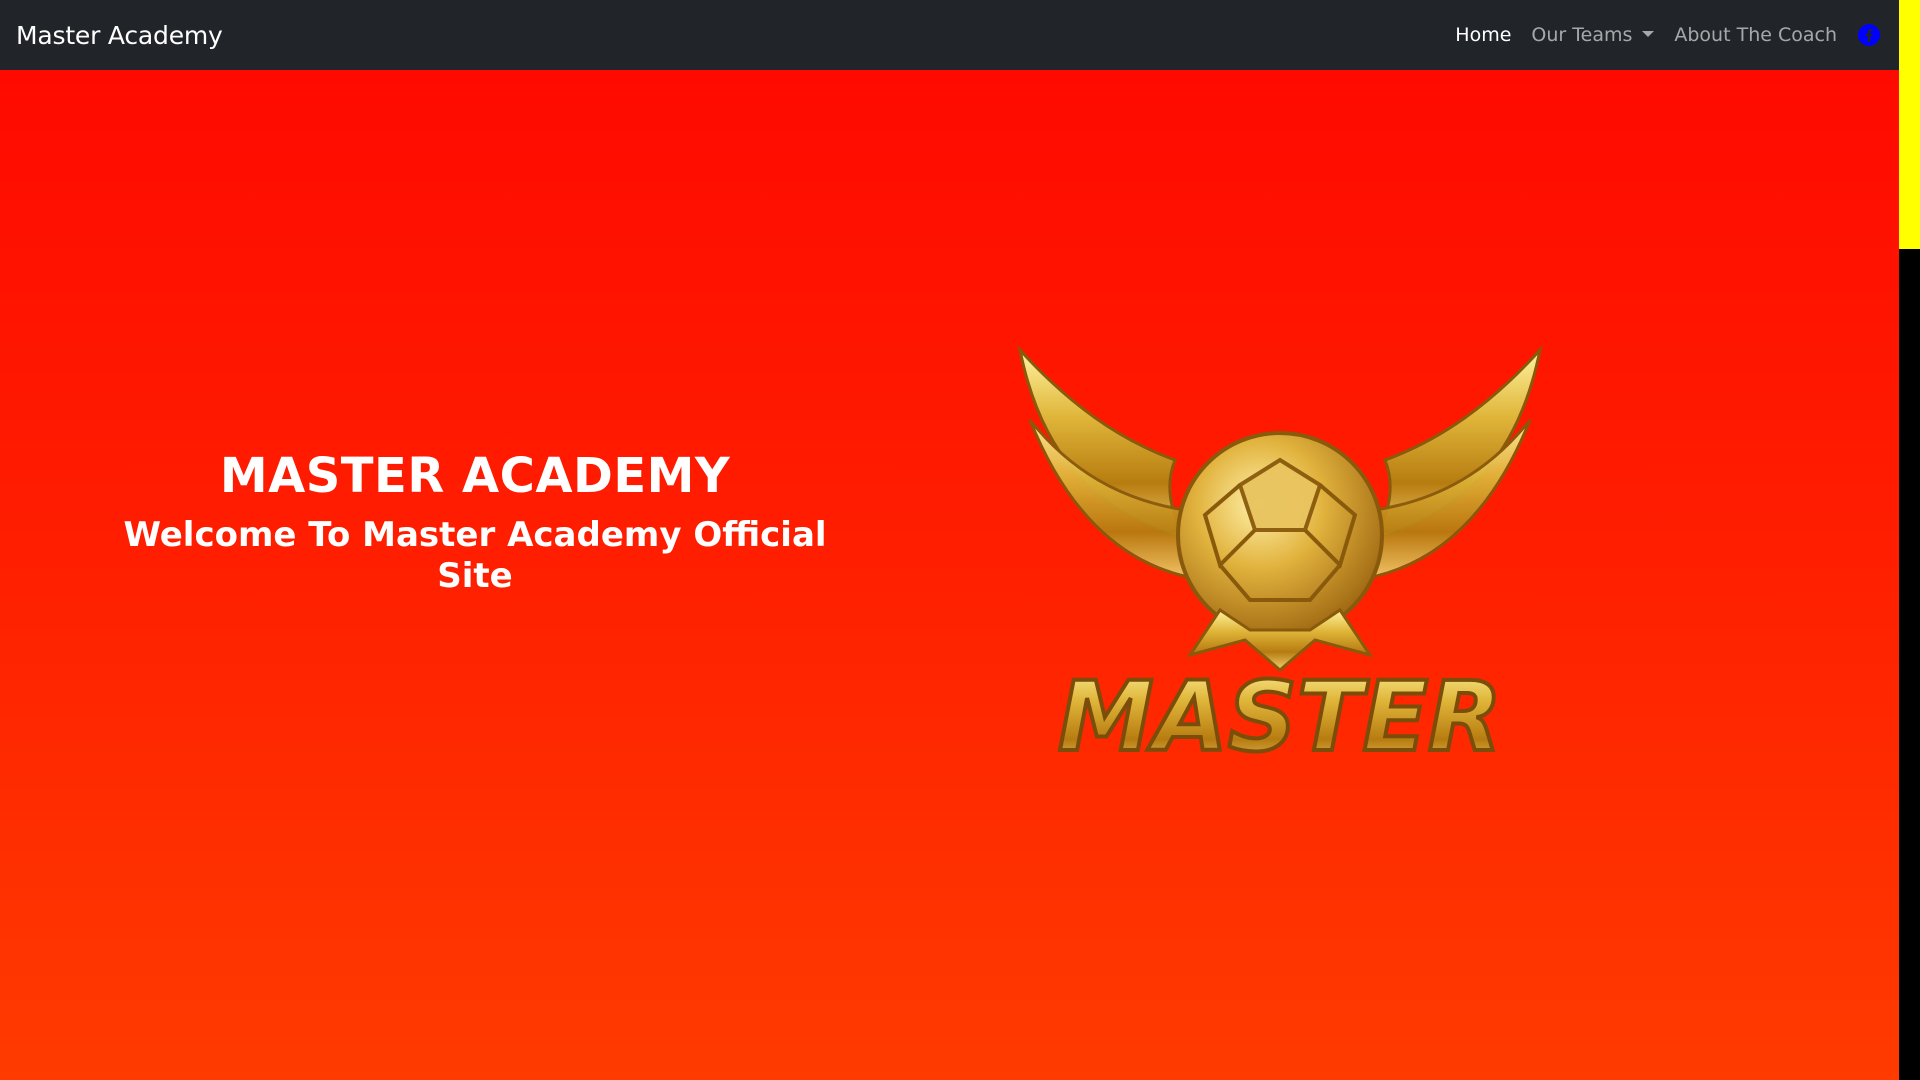 This screenshot has width=1920, height=1080. Describe the element at coordinates (1280, 710) in the screenshot. I see `master-logo-text: MASTER` at that location.